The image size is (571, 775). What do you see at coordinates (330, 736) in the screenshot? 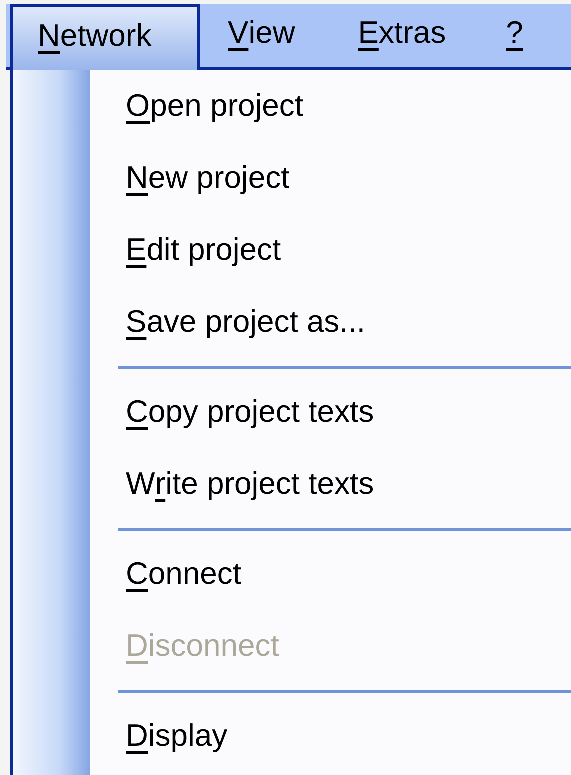
I see `menu-item: Display` at bounding box center [330, 736].